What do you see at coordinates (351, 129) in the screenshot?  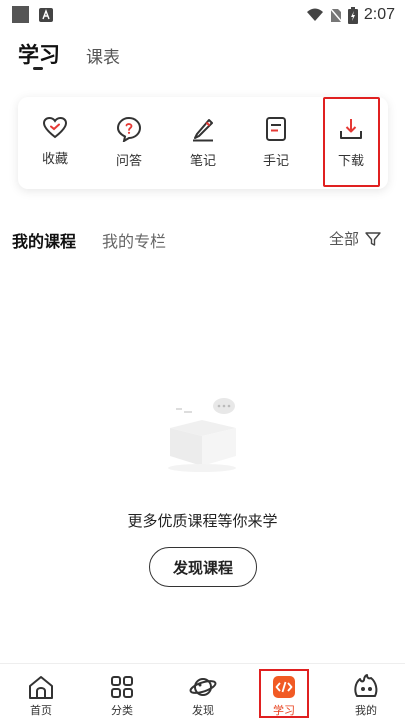 I see `download-icon` at bounding box center [351, 129].